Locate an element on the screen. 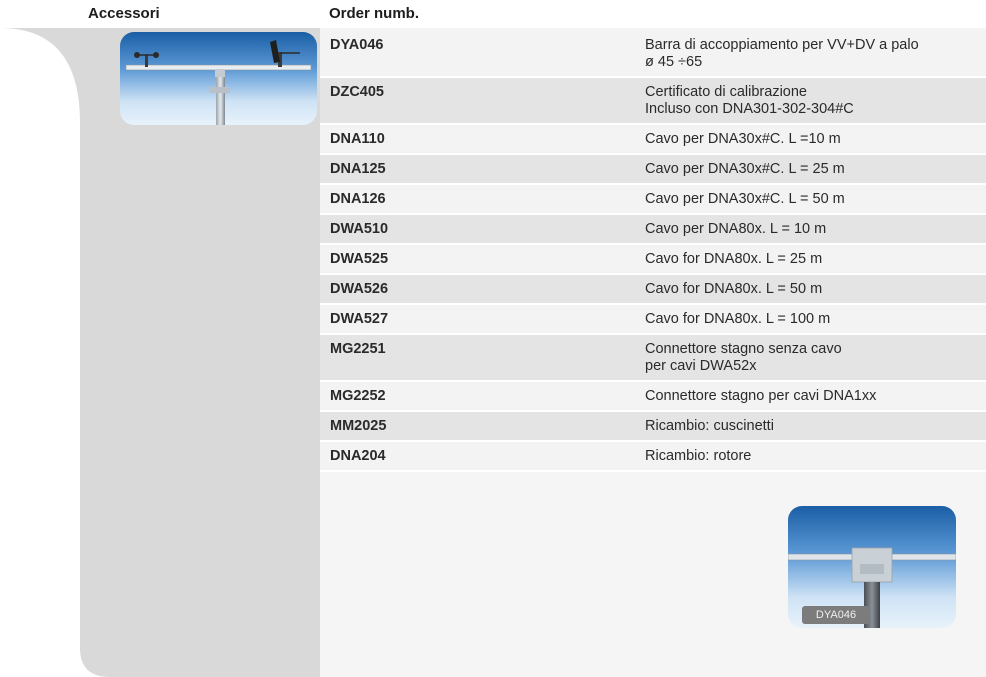 This screenshot has height=677, width=986. table-row: DNA125 Cavo per DNA30x#C. L = 25 m is located at coordinates (653, 170).